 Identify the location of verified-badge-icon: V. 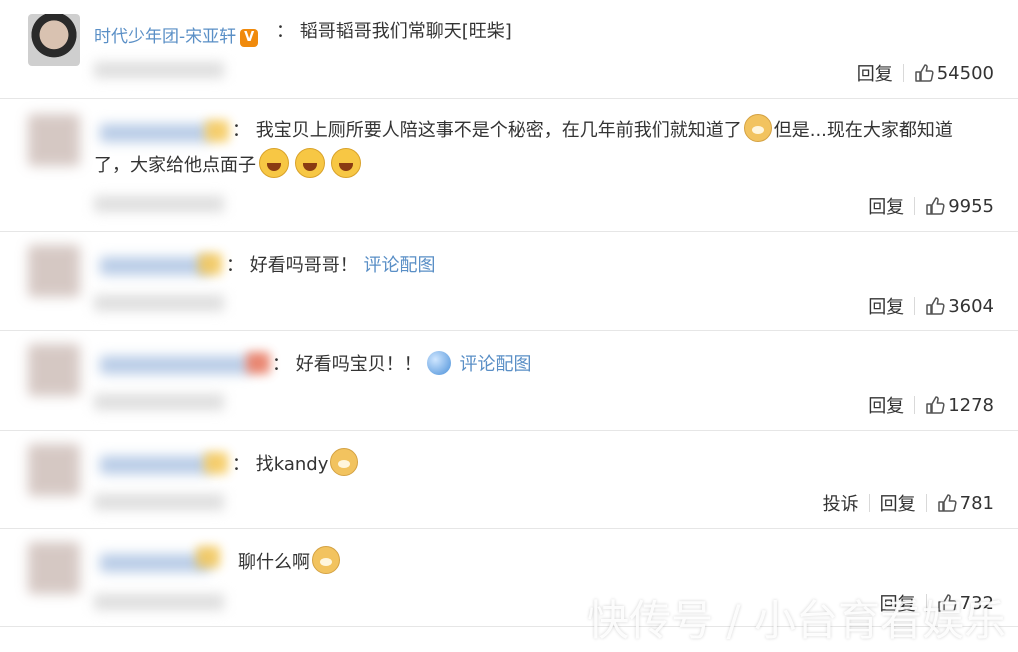
(249, 38).